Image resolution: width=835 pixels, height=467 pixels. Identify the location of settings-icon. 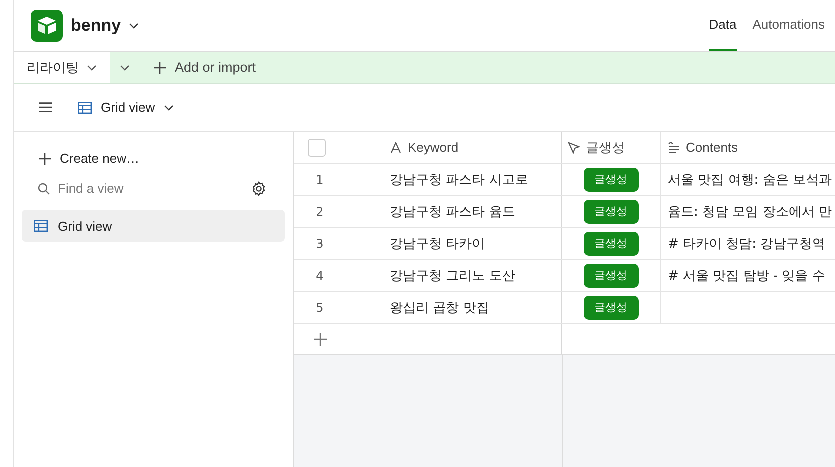
(259, 188).